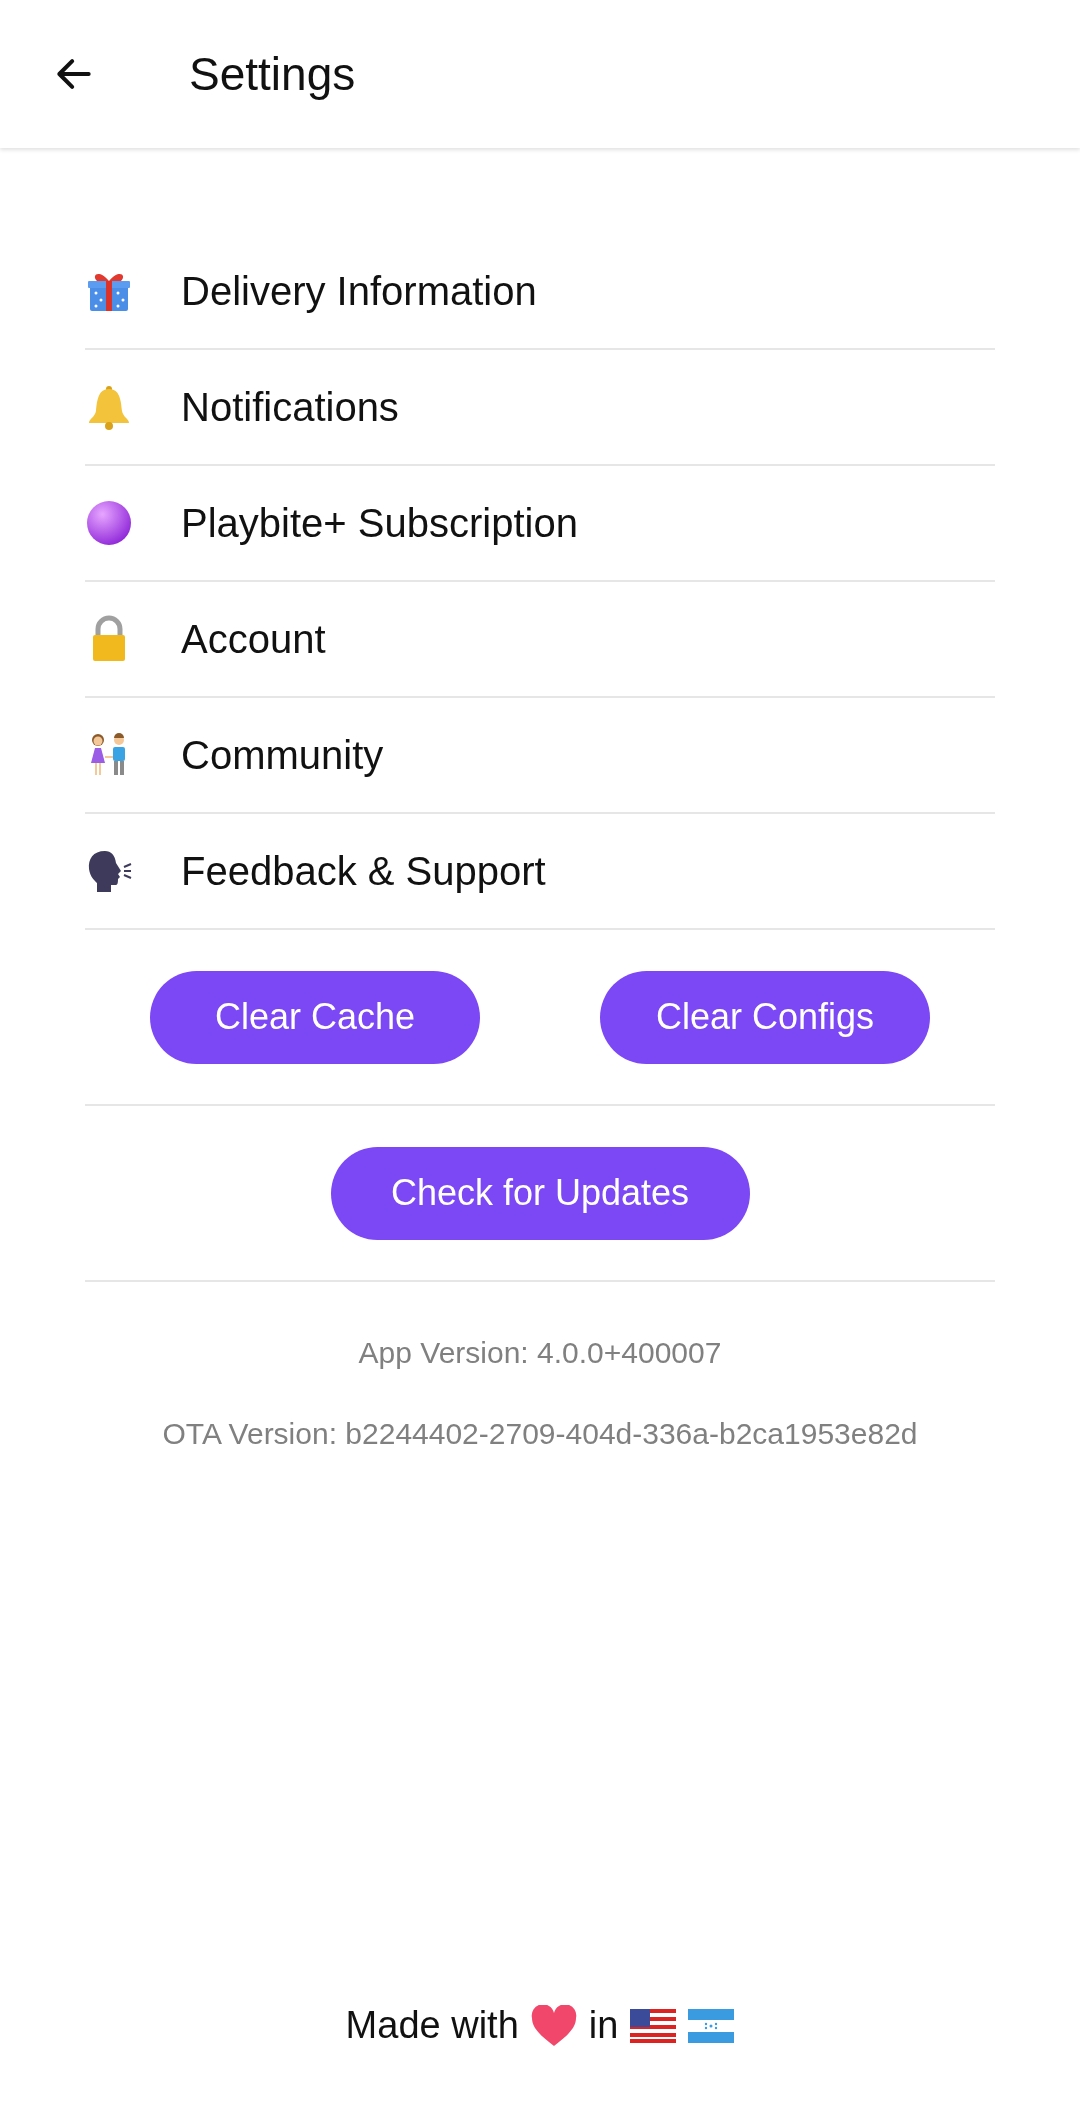  What do you see at coordinates (603, 2025) in the screenshot?
I see `footer-text: in` at bounding box center [603, 2025].